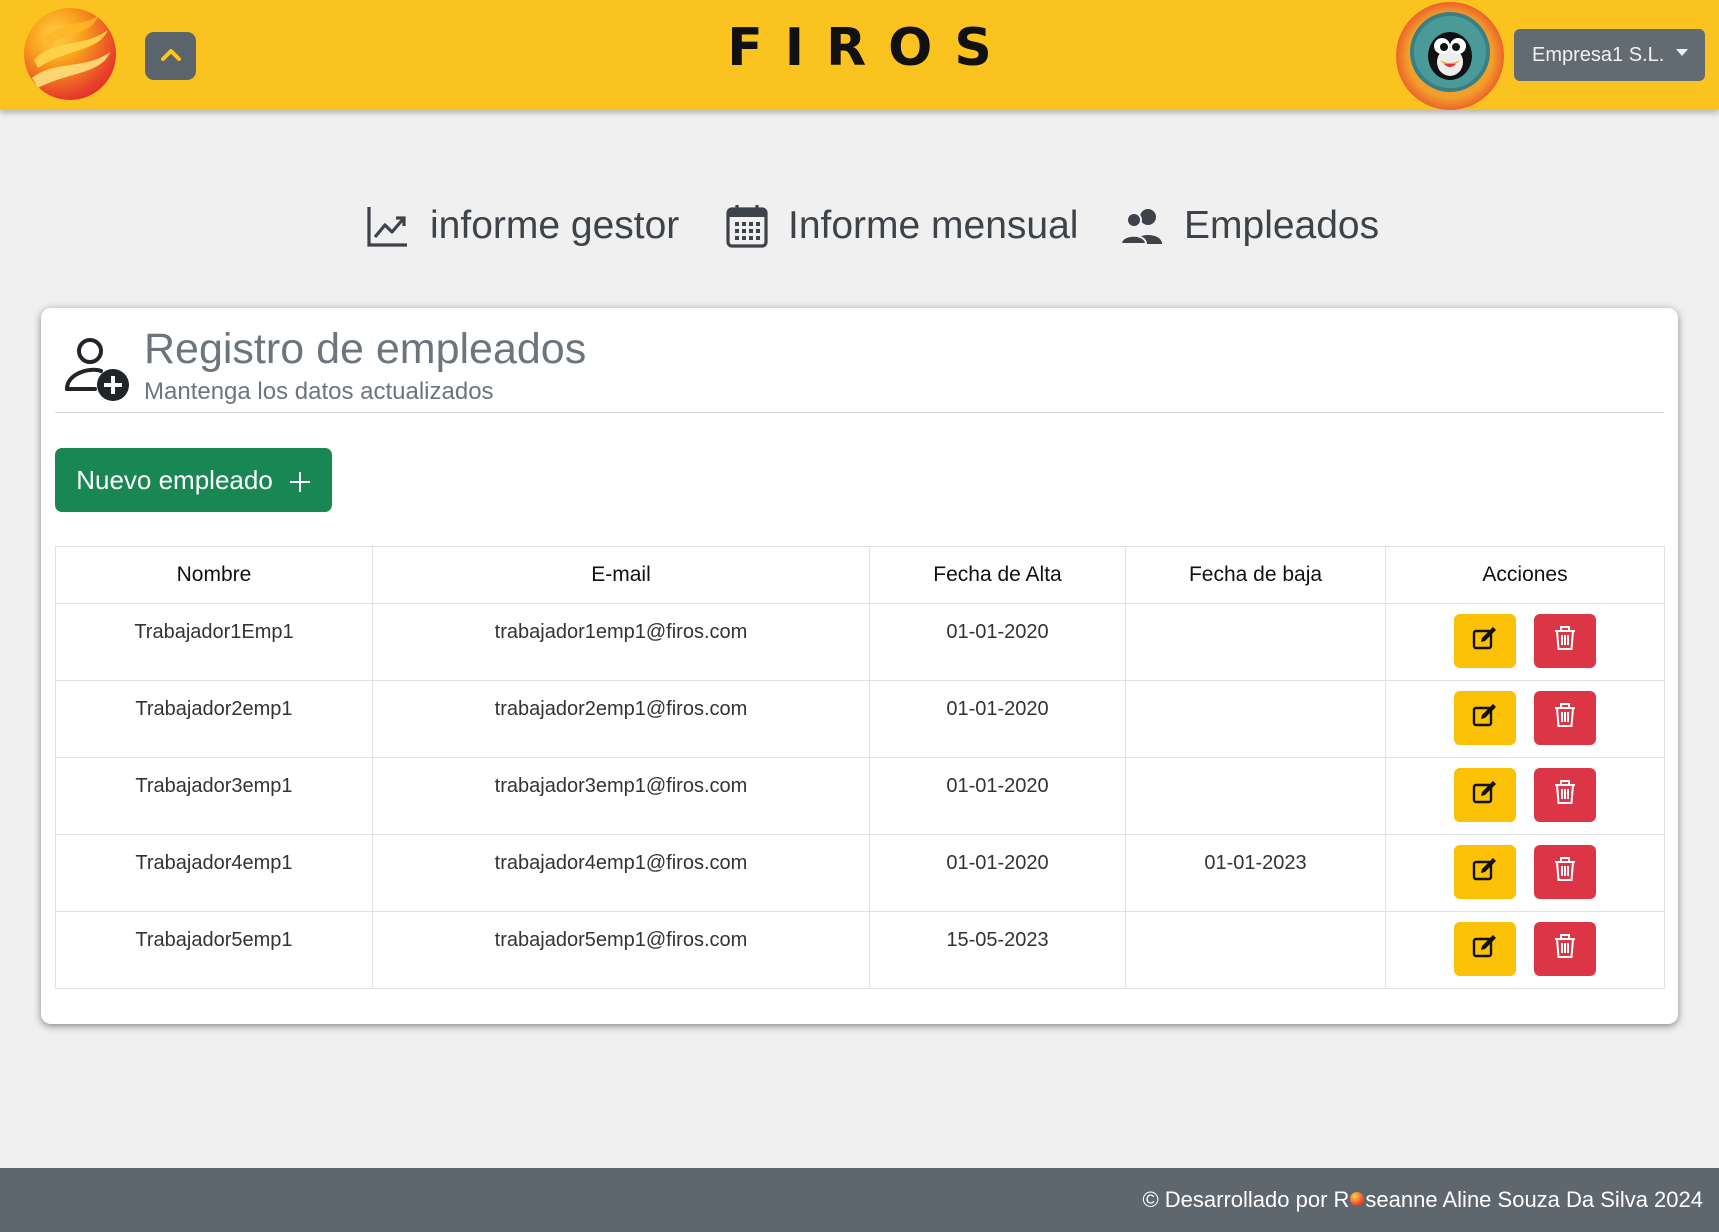  I want to click on card-divider, so click(859, 412).